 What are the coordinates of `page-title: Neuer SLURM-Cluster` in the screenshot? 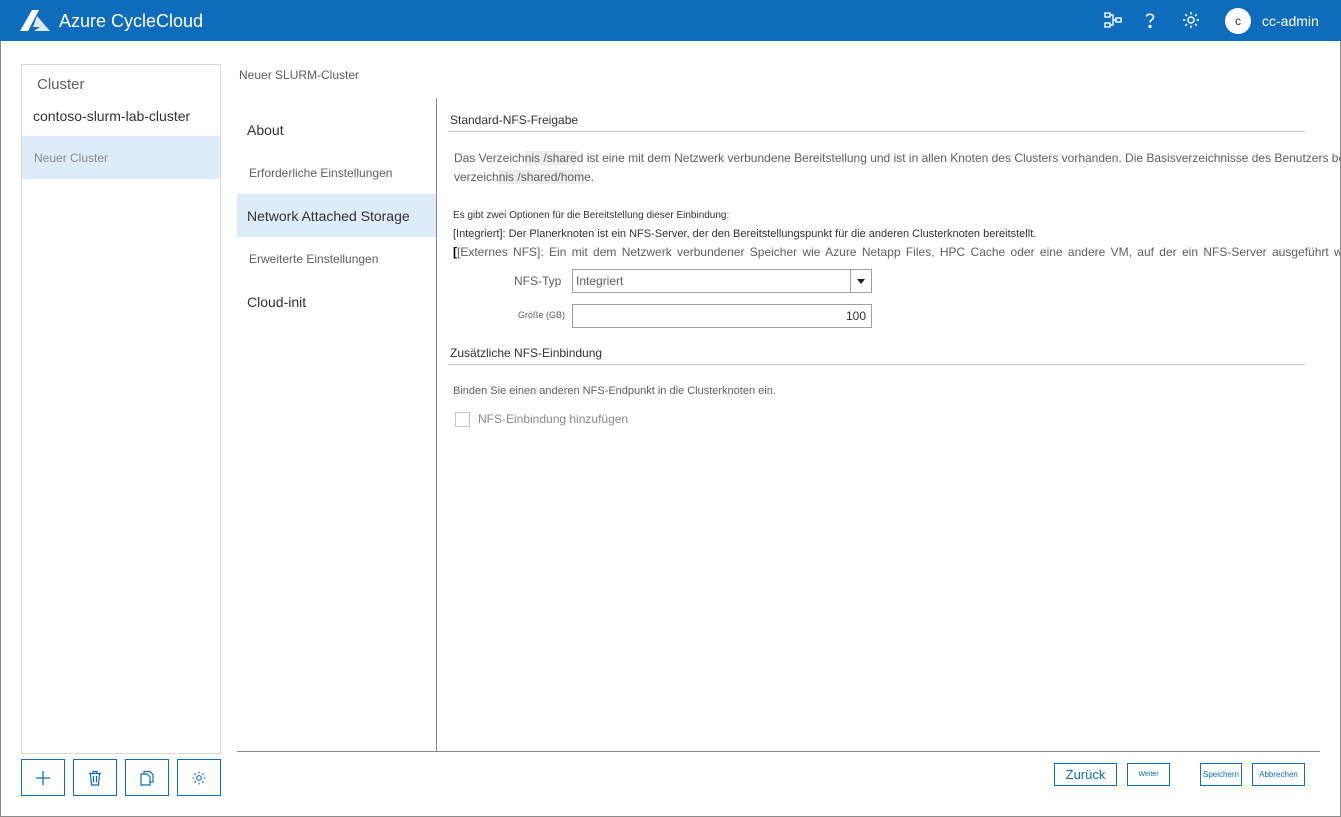 It's located at (299, 75).